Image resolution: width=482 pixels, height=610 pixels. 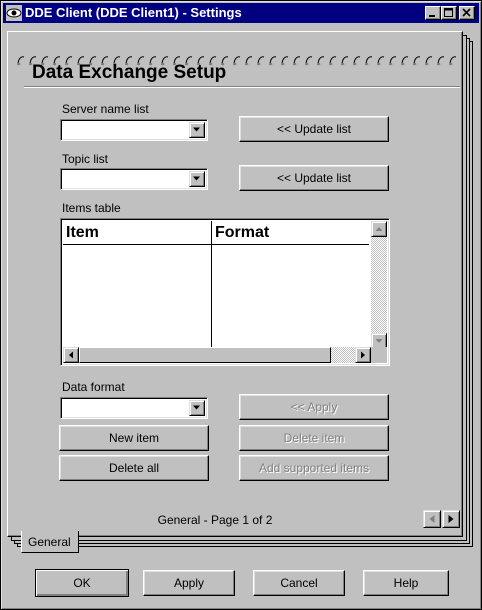 I want to click on horizontal-scroll-track, so click(x=343, y=355).